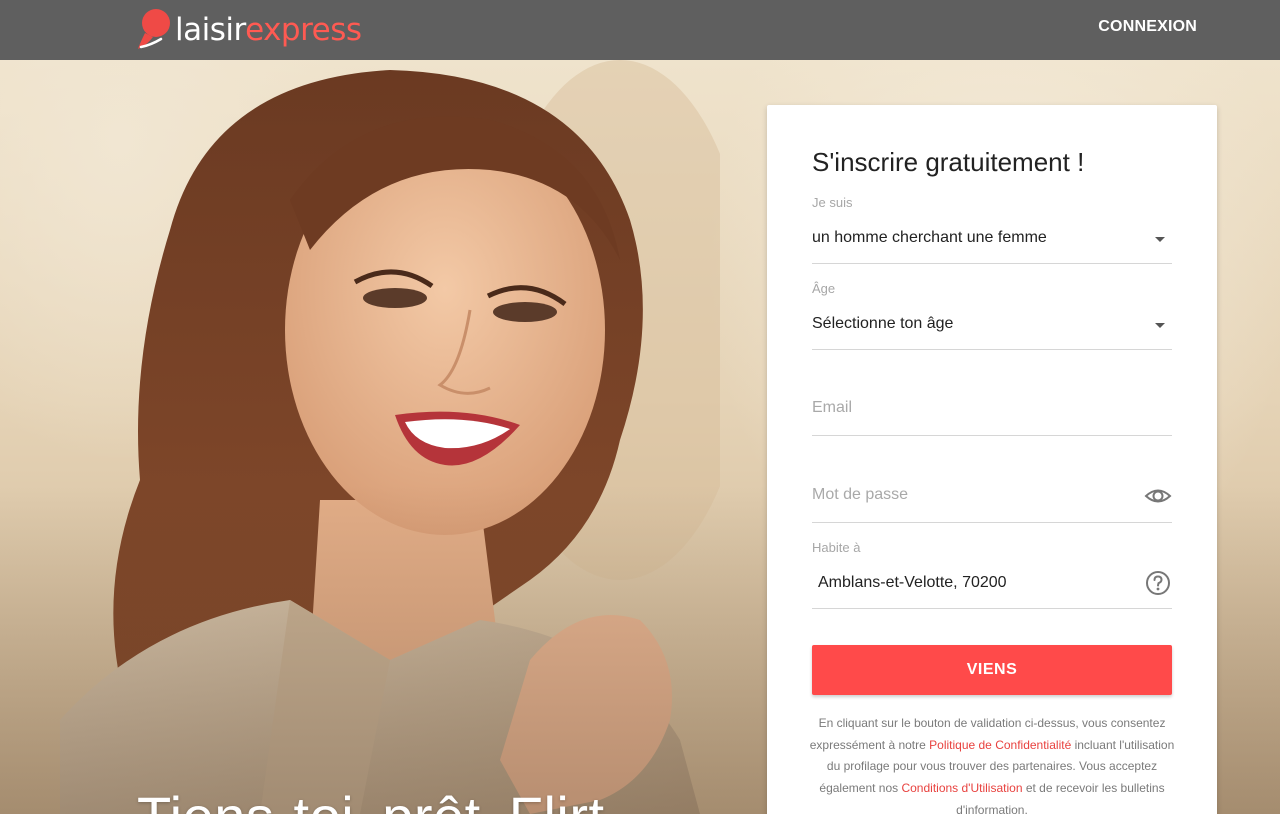 The image size is (1280, 814). What do you see at coordinates (154, 29) in the screenshot?
I see `speech-bubble-logo-icon` at bounding box center [154, 29].